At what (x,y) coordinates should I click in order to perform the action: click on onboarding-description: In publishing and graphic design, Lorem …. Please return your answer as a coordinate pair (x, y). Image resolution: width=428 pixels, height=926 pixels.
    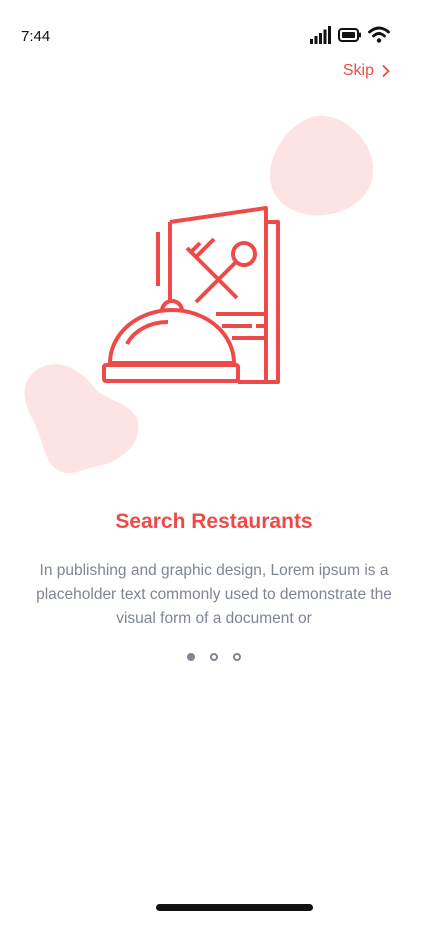
    Looking at the image, I should click on (214, 594).